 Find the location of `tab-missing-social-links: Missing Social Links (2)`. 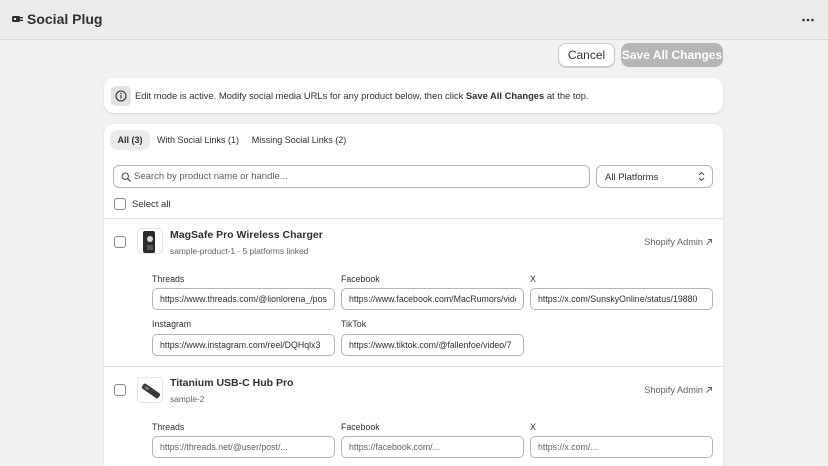

tab-missing-social-links: Missing Social Links (2) is located at coordinates (299, 140).